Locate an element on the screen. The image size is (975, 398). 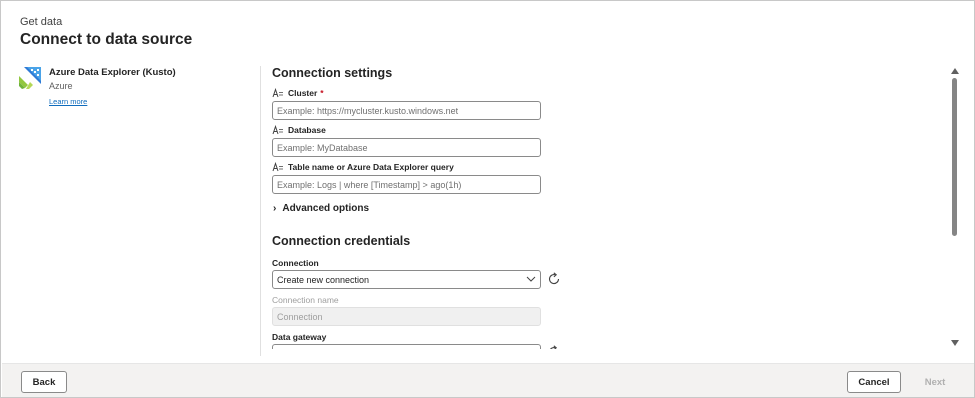
database-label-text: Database is located at coordinates (307, 130).